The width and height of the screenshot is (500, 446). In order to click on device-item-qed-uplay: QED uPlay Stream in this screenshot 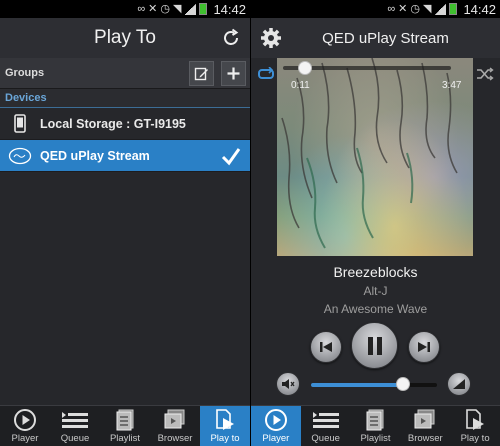, I will do `click(125, 156)`.